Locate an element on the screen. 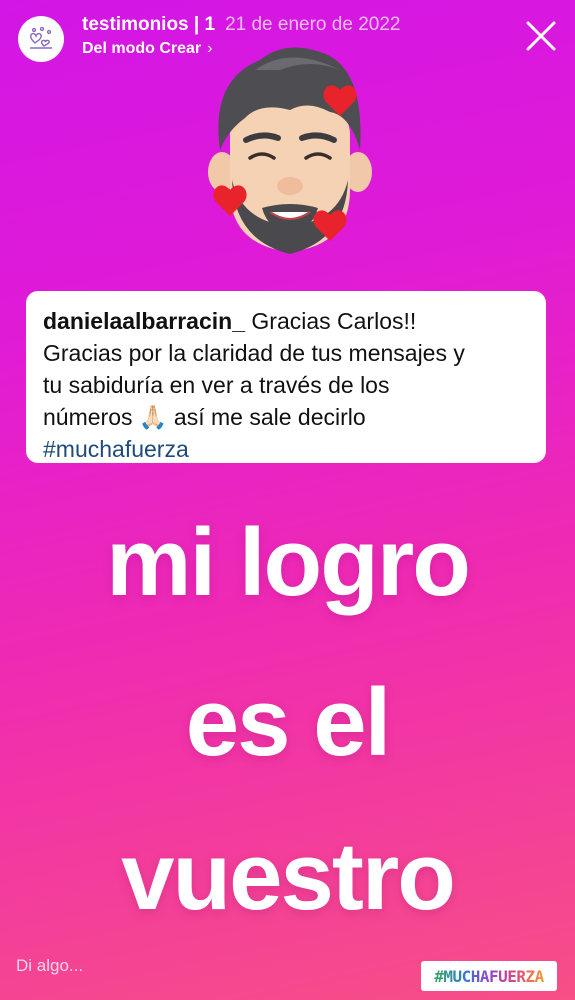  comment-text-line1: Gracias Carlos!! is located at coordinates (331, 321).